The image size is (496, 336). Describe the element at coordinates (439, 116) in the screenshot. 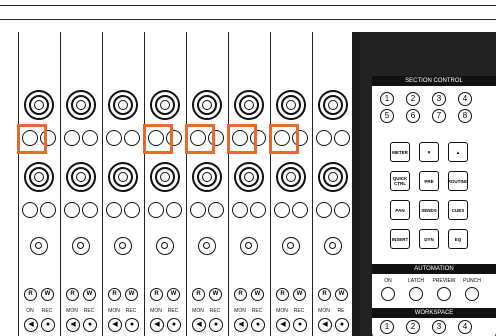

I see `section-number-button: 7` at that location.